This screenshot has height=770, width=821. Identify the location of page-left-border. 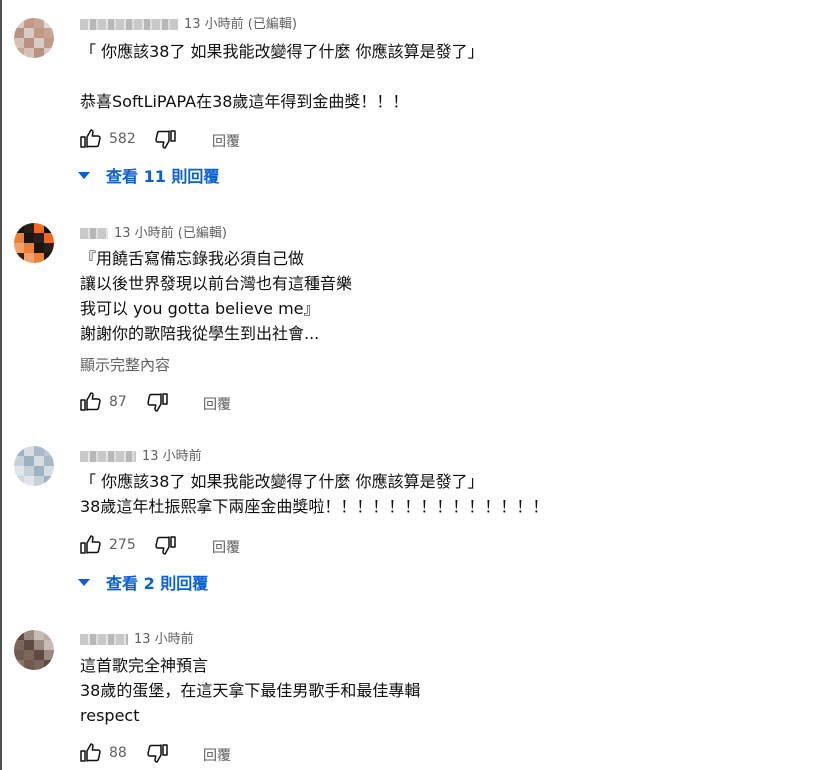
(1, 385).